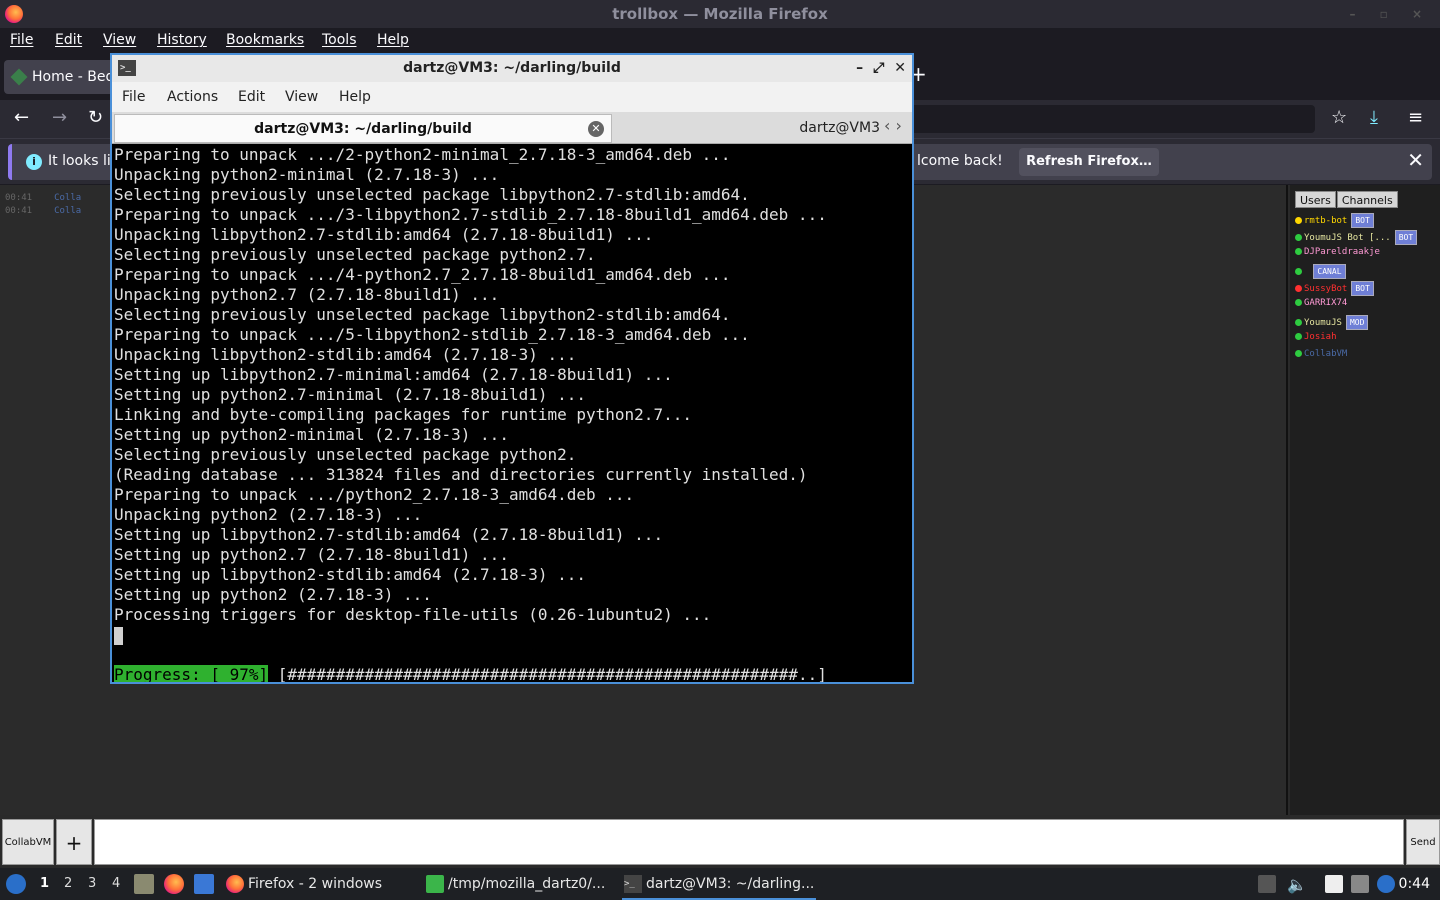 This screenshot has height=900, width=1440. What do you see at coordinates (435, 884) in the screenshot?
I see `folder-icon` at bounding box center [435, 884].